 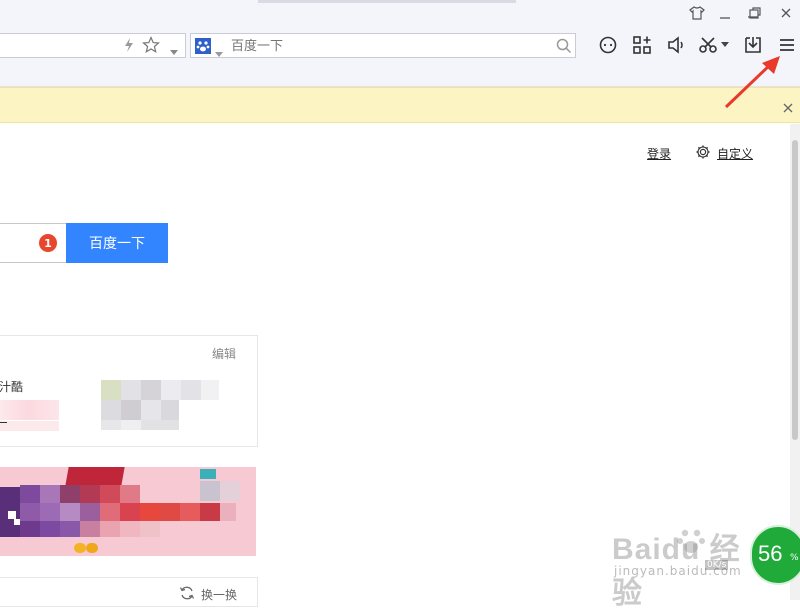 I want to click on search-button: 百度一下, so click(x=117, y=243).